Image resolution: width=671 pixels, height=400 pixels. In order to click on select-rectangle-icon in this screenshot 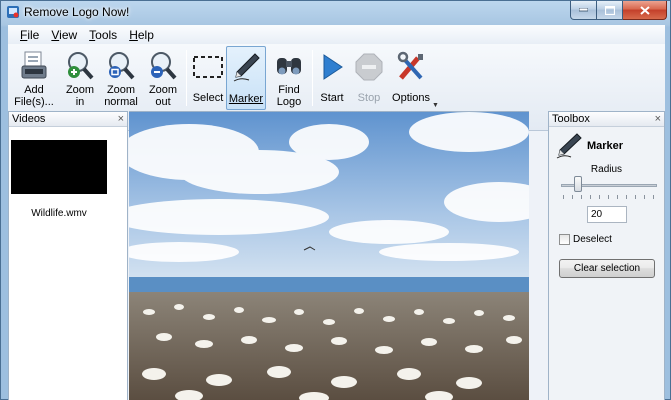, I will do `click(208, 67)`.